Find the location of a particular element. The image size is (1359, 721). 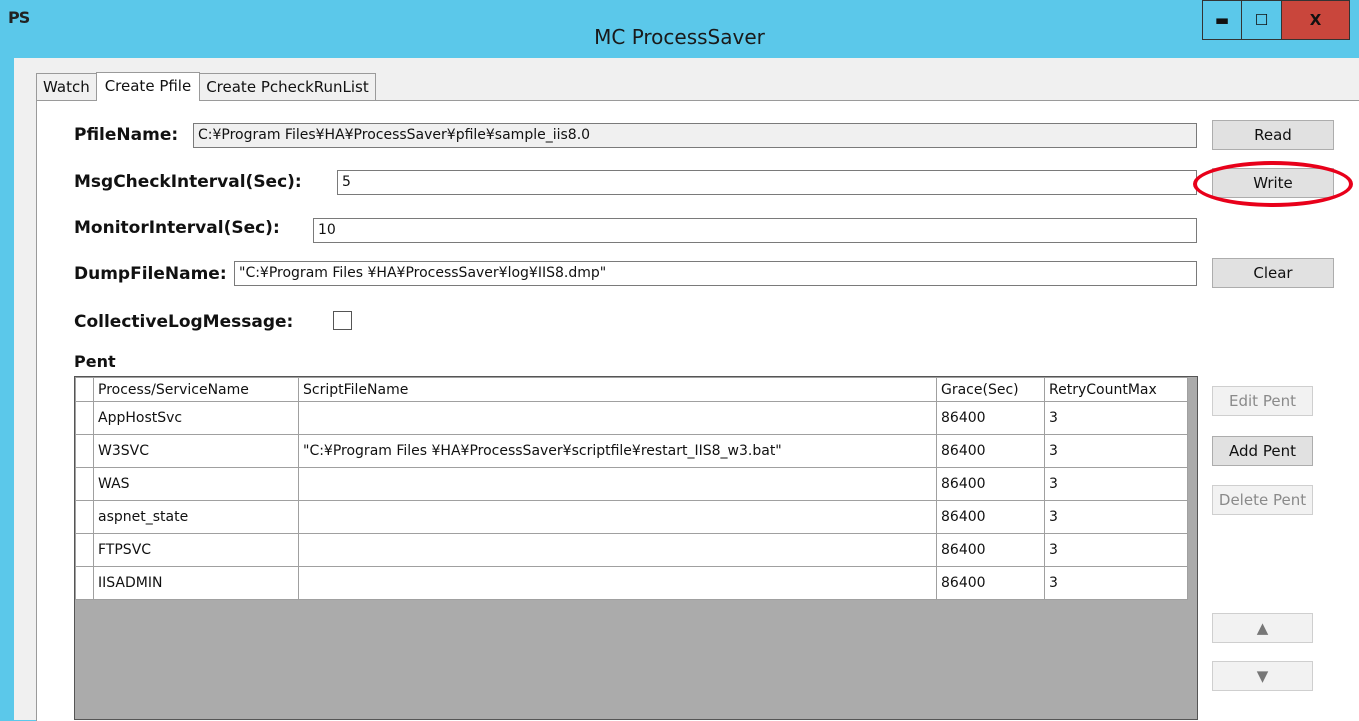

move-down-button: ▼ is located at coordinates (1262, 676).